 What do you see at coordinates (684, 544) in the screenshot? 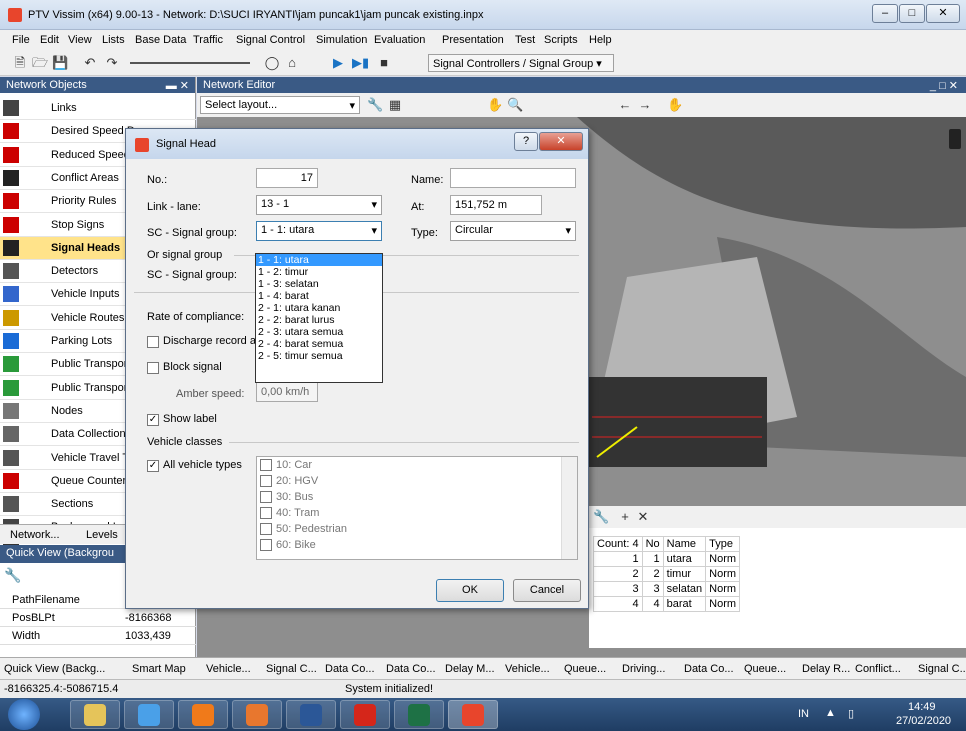
I see `column-header: Name` at bounding box center [684, 544].